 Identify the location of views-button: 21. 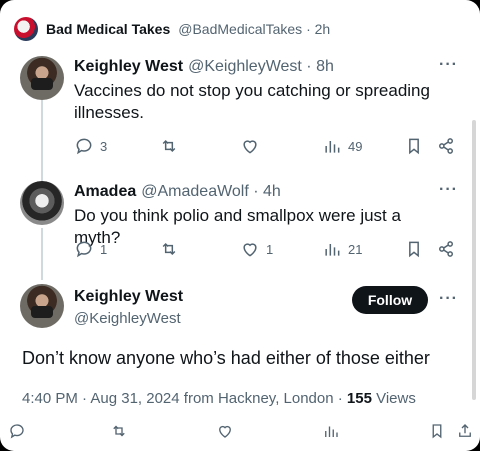
(342, 249).